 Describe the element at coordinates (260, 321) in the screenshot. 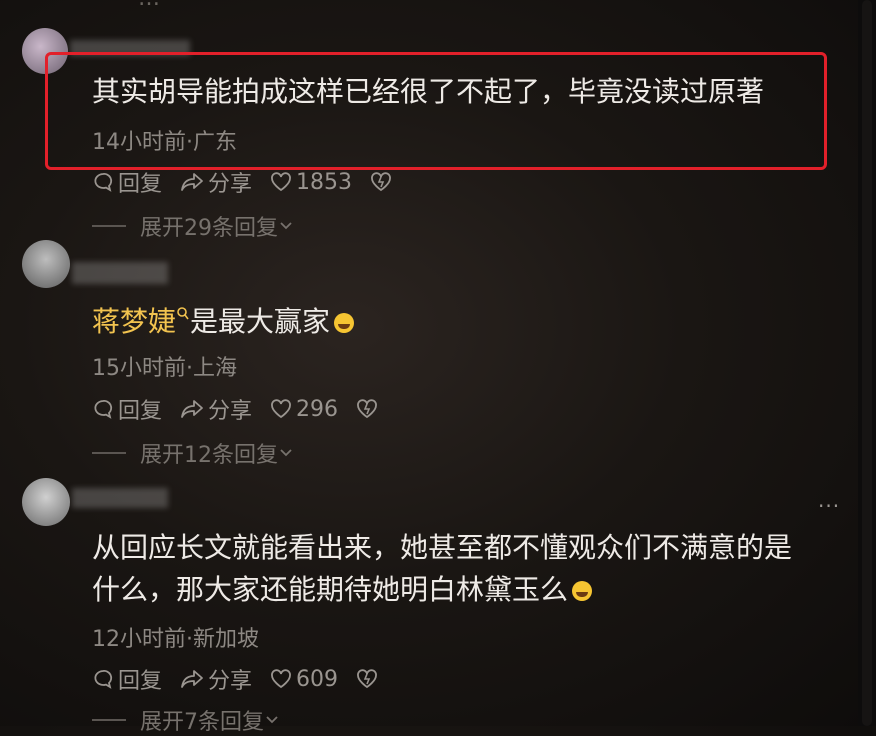

I see `comment-body: 是最大赢家` at that location.